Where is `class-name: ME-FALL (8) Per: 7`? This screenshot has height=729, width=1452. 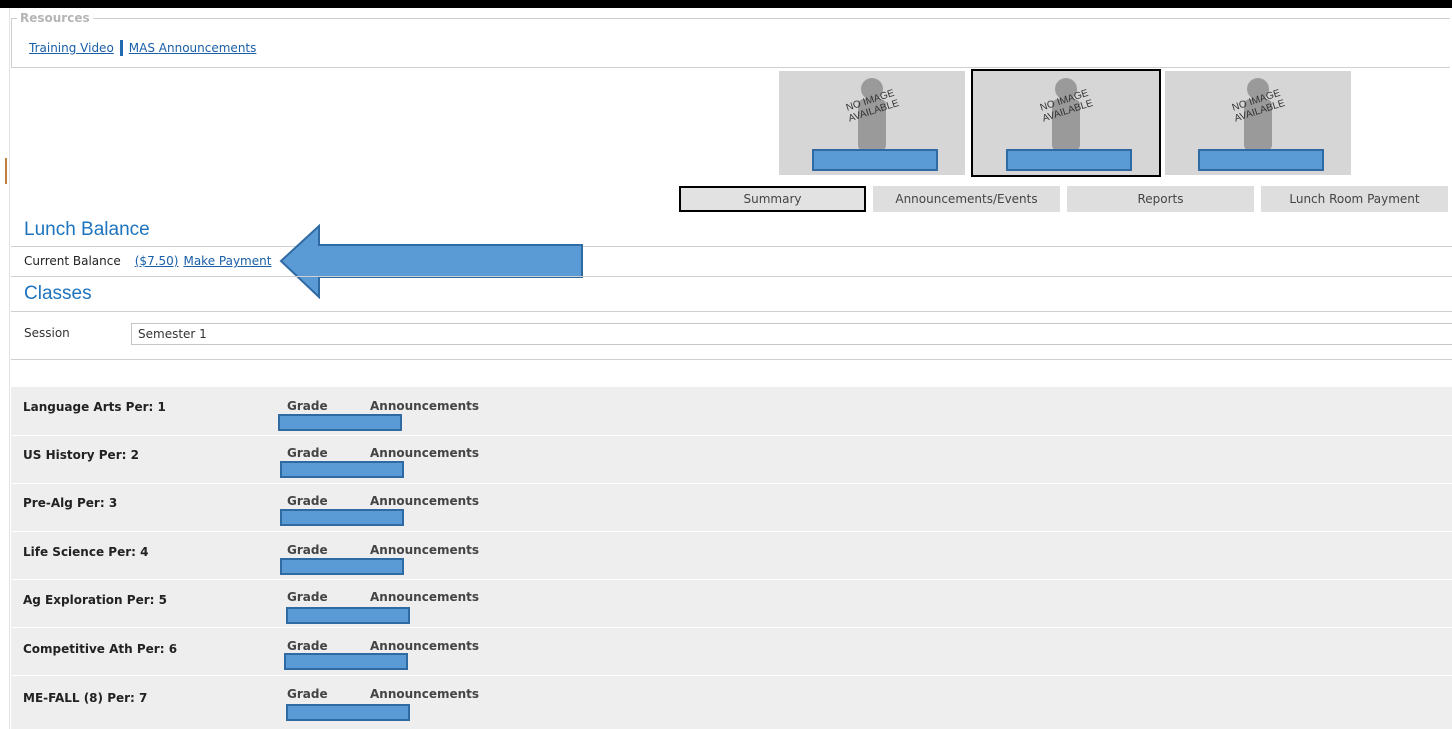 class-name: ME-FALL (8) Per: 7 is located at coordinates (85, 698).